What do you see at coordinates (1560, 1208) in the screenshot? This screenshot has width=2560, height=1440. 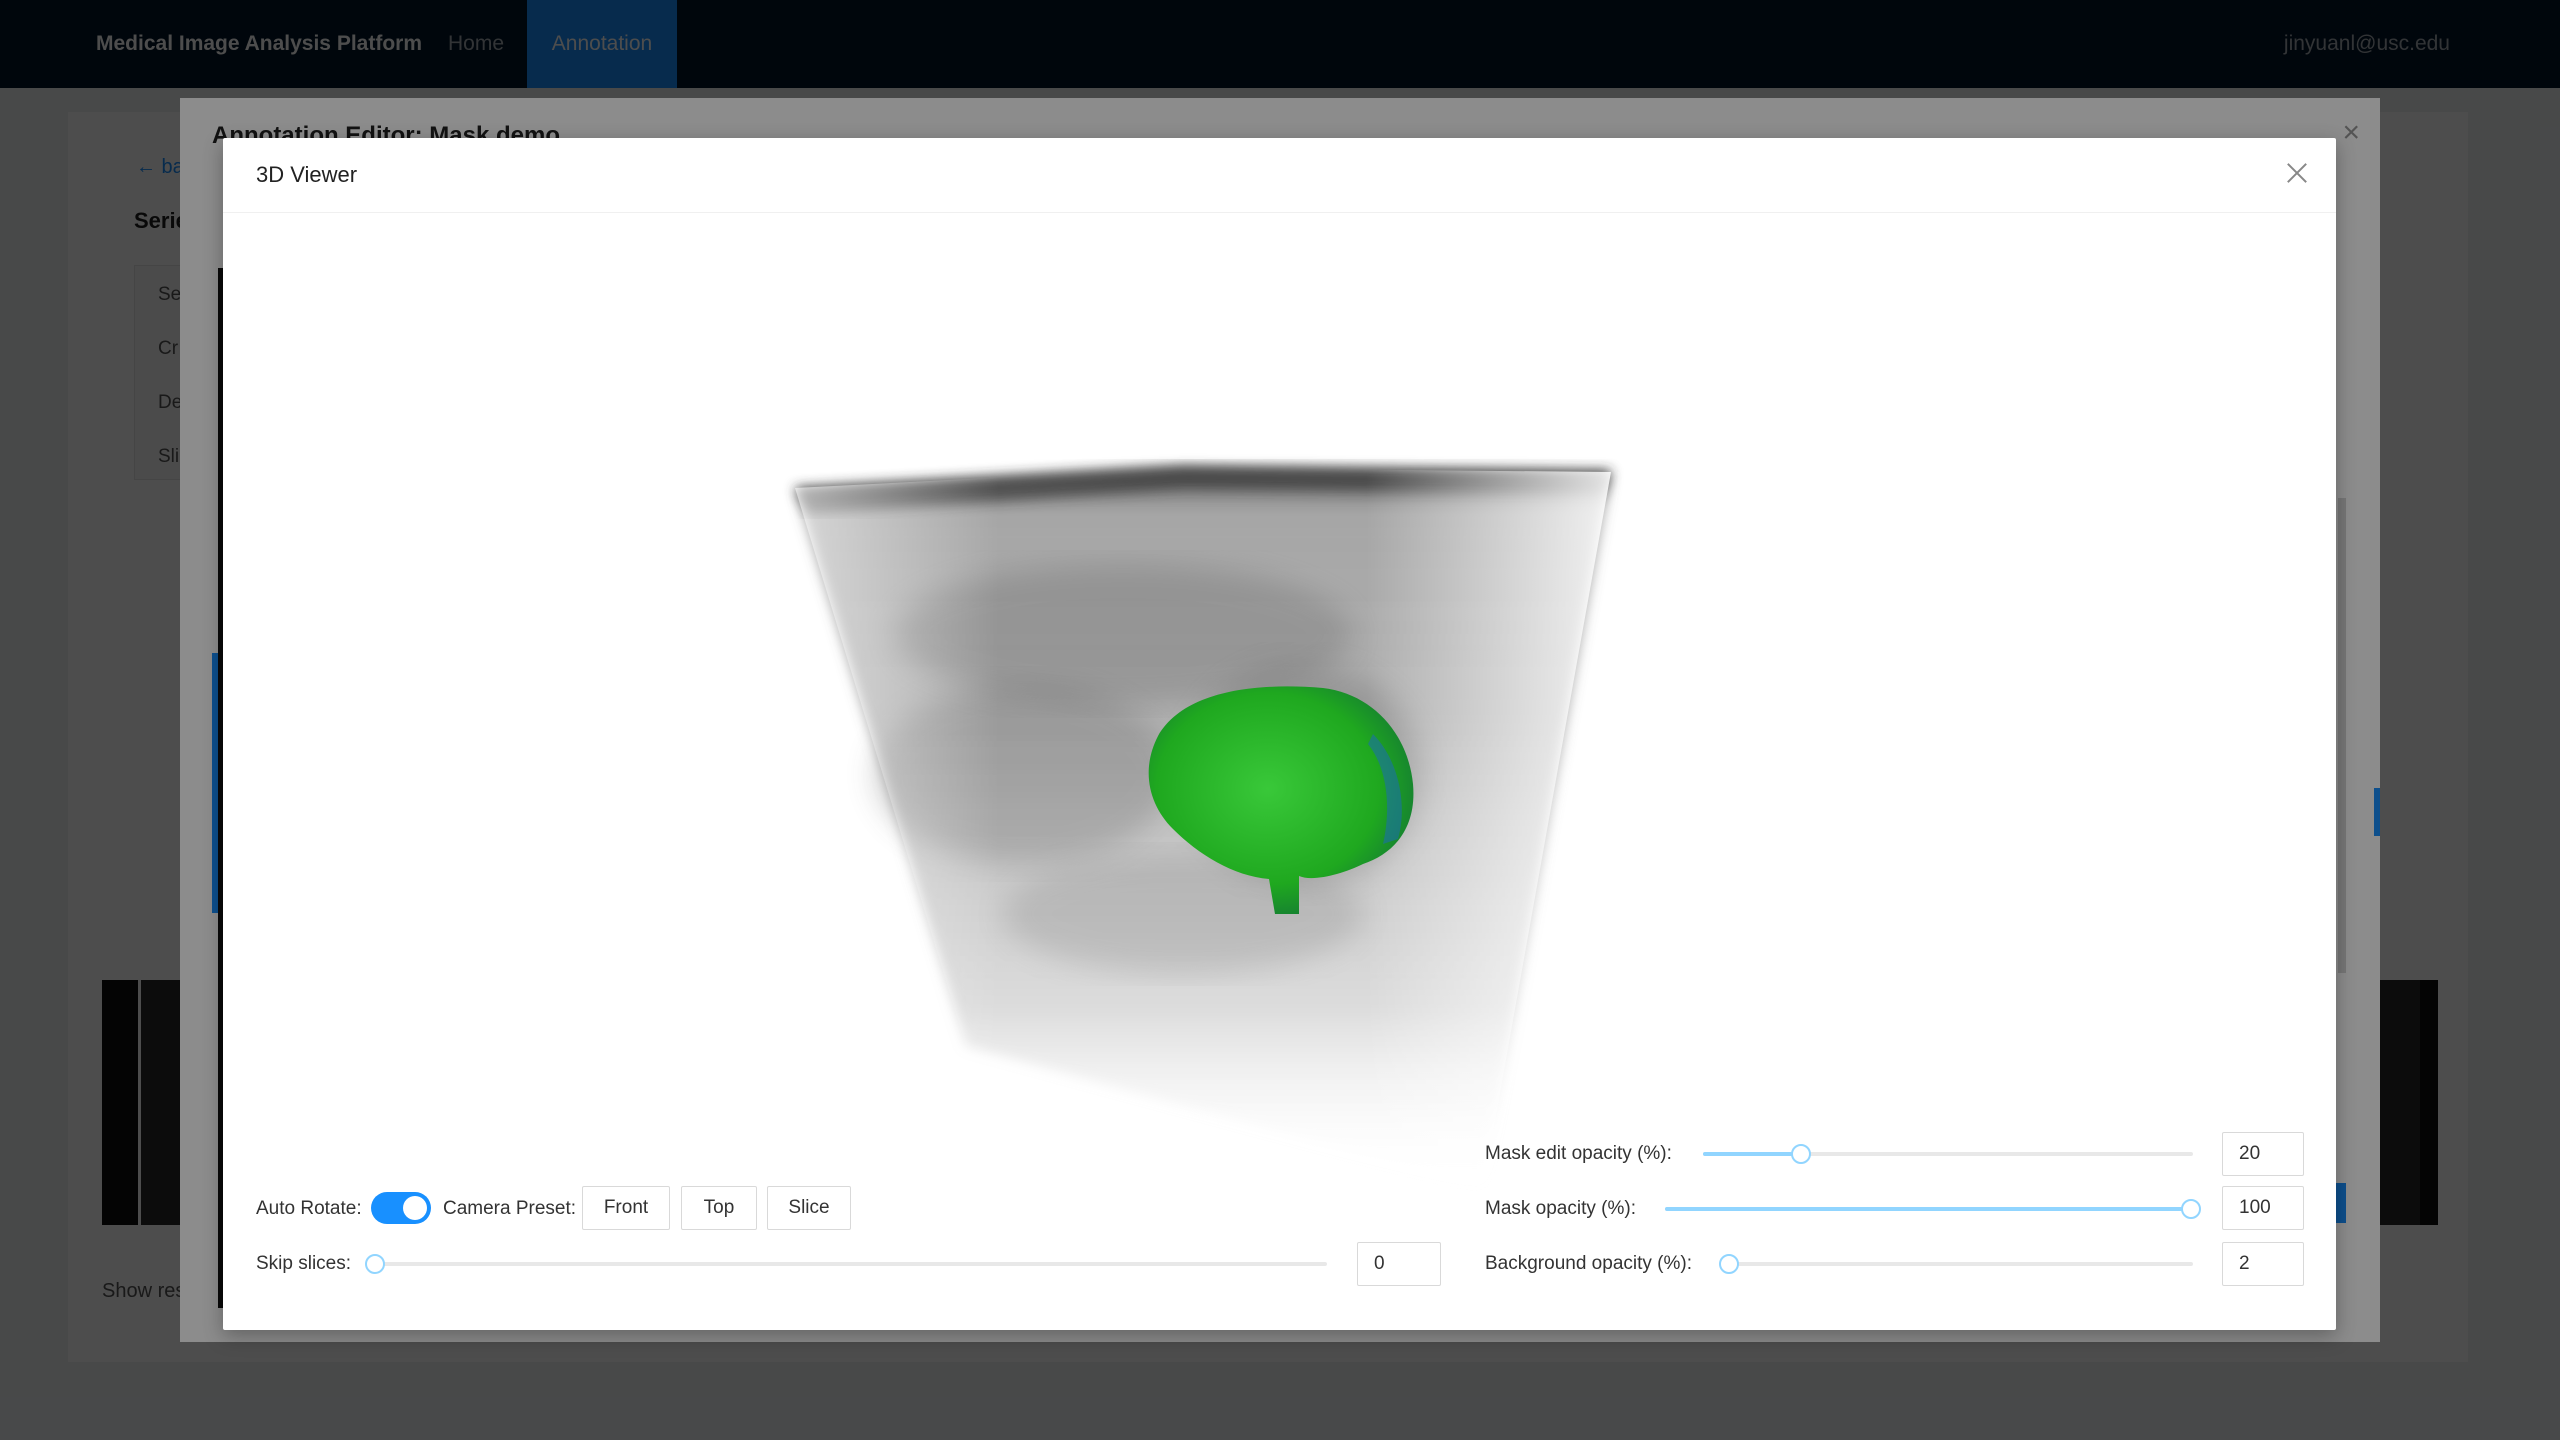 I see `mask-opacity-label: Mask opacity (%):` at bounding box center [1560, 1208].